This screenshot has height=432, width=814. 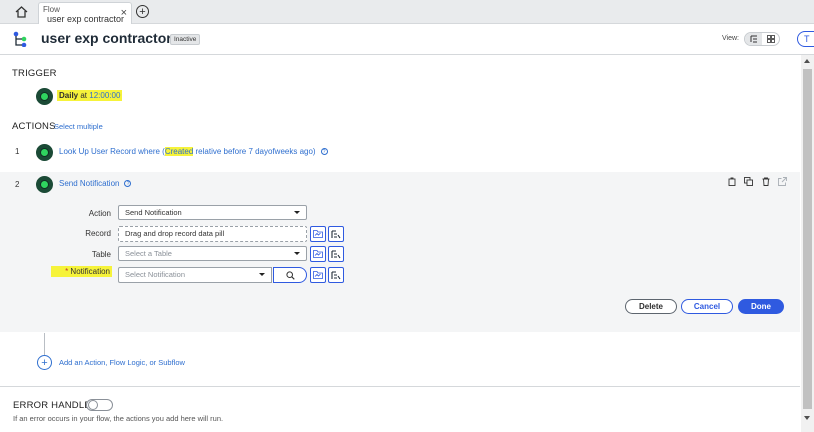 I want to click on done-button: Done, so click(x=761, y=306).